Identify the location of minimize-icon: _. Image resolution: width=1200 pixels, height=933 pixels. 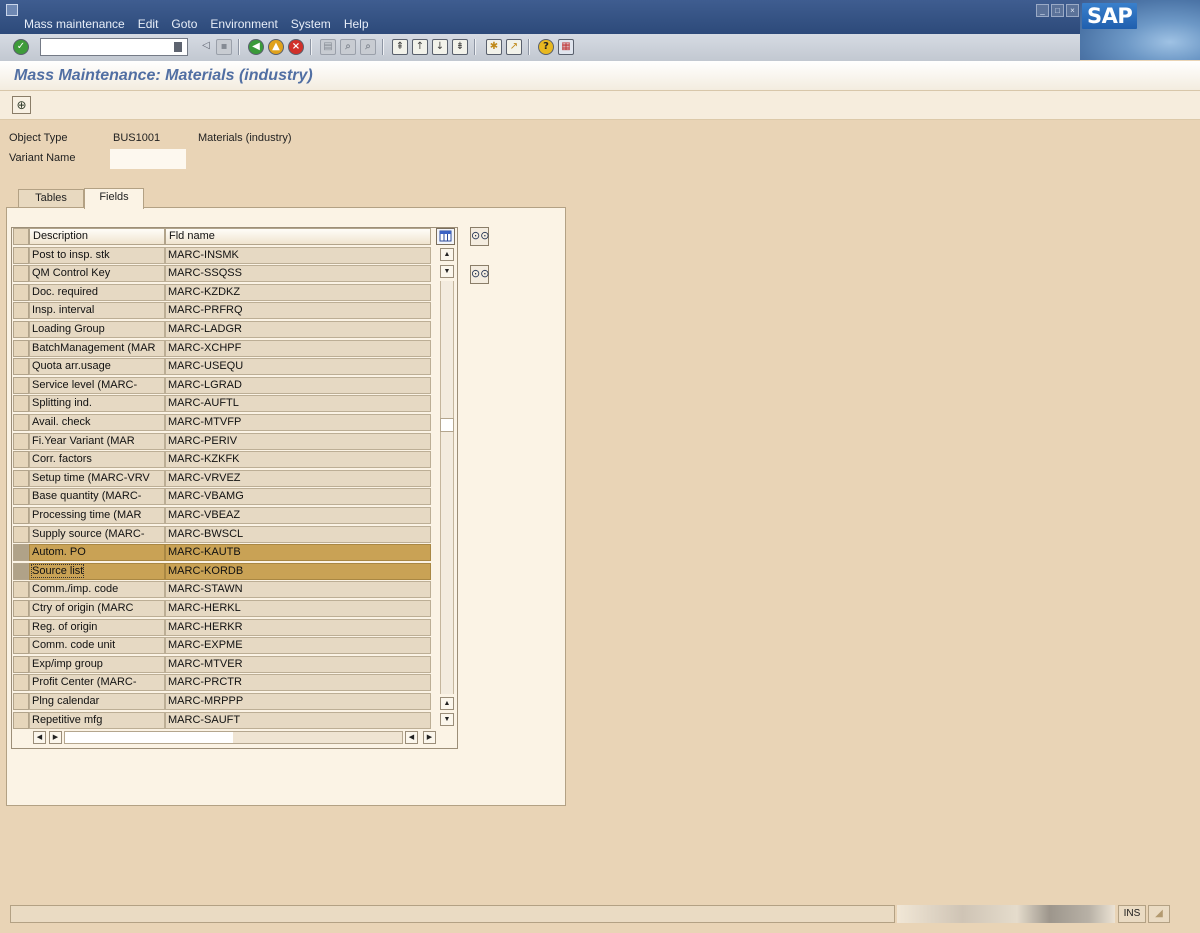
(1042, 10).